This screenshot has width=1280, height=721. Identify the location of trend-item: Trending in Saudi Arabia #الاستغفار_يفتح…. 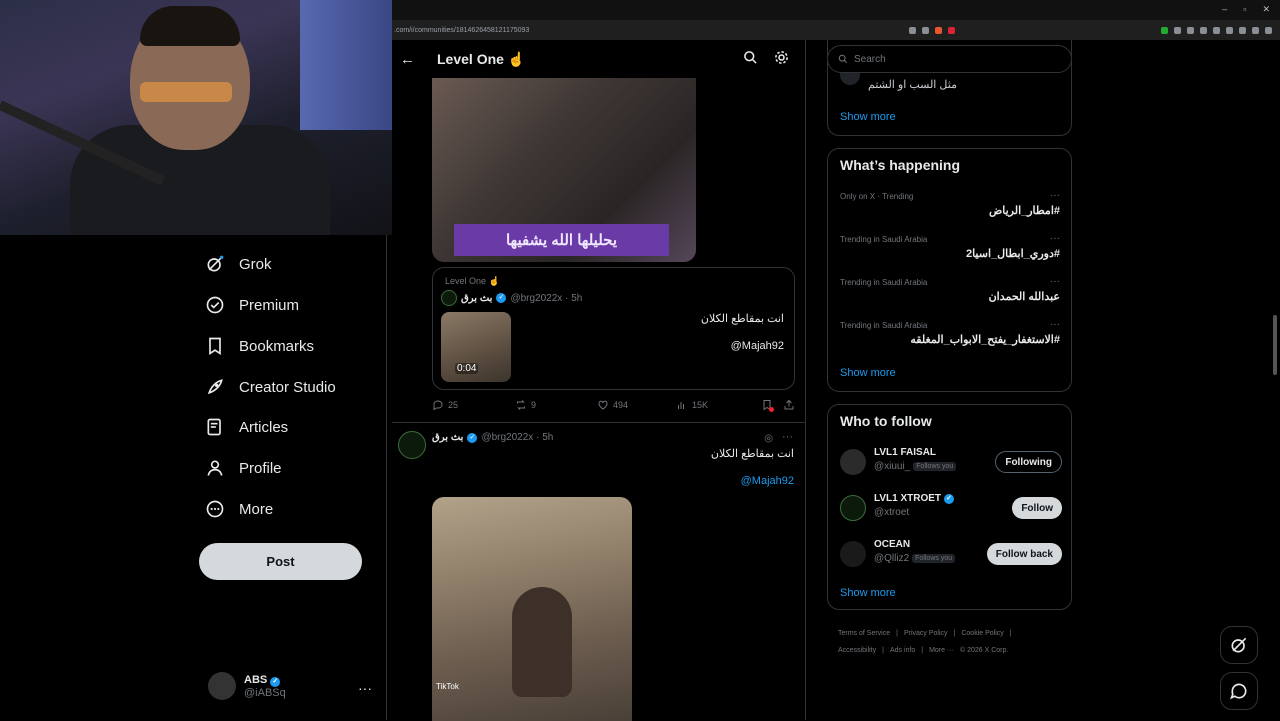
(950, 332).